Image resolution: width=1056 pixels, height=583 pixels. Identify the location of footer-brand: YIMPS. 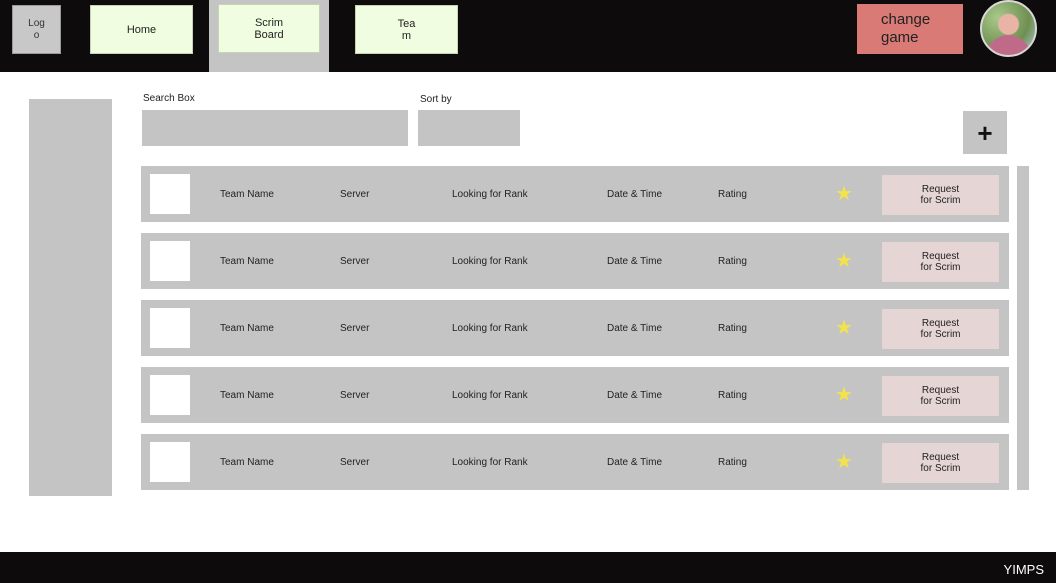
(1023, 569).